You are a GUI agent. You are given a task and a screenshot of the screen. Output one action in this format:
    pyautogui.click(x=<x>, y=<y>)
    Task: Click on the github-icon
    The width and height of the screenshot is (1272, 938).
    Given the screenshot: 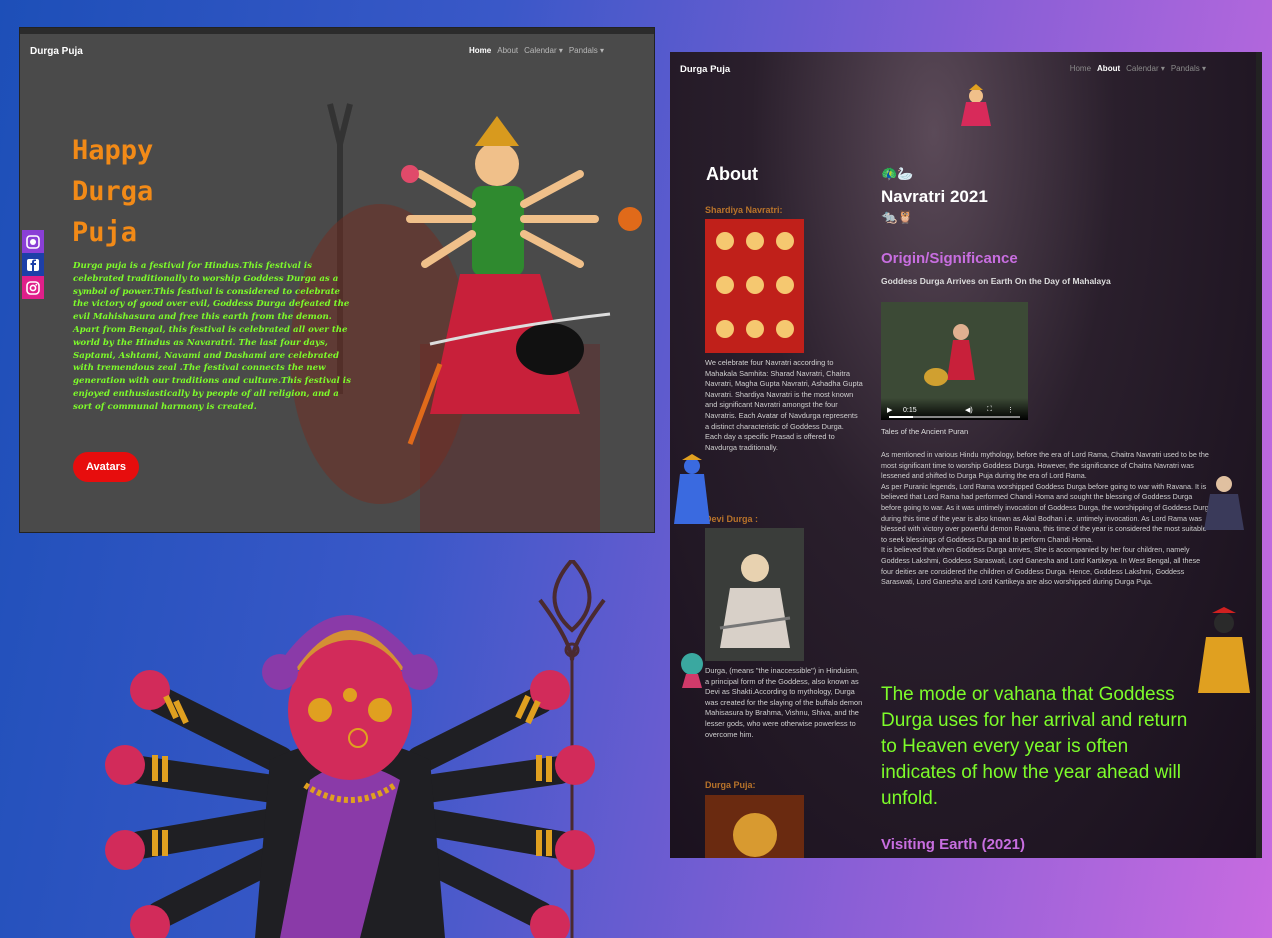 What is the action you would take?
    pyautogui.click(x=33, y=241)
    